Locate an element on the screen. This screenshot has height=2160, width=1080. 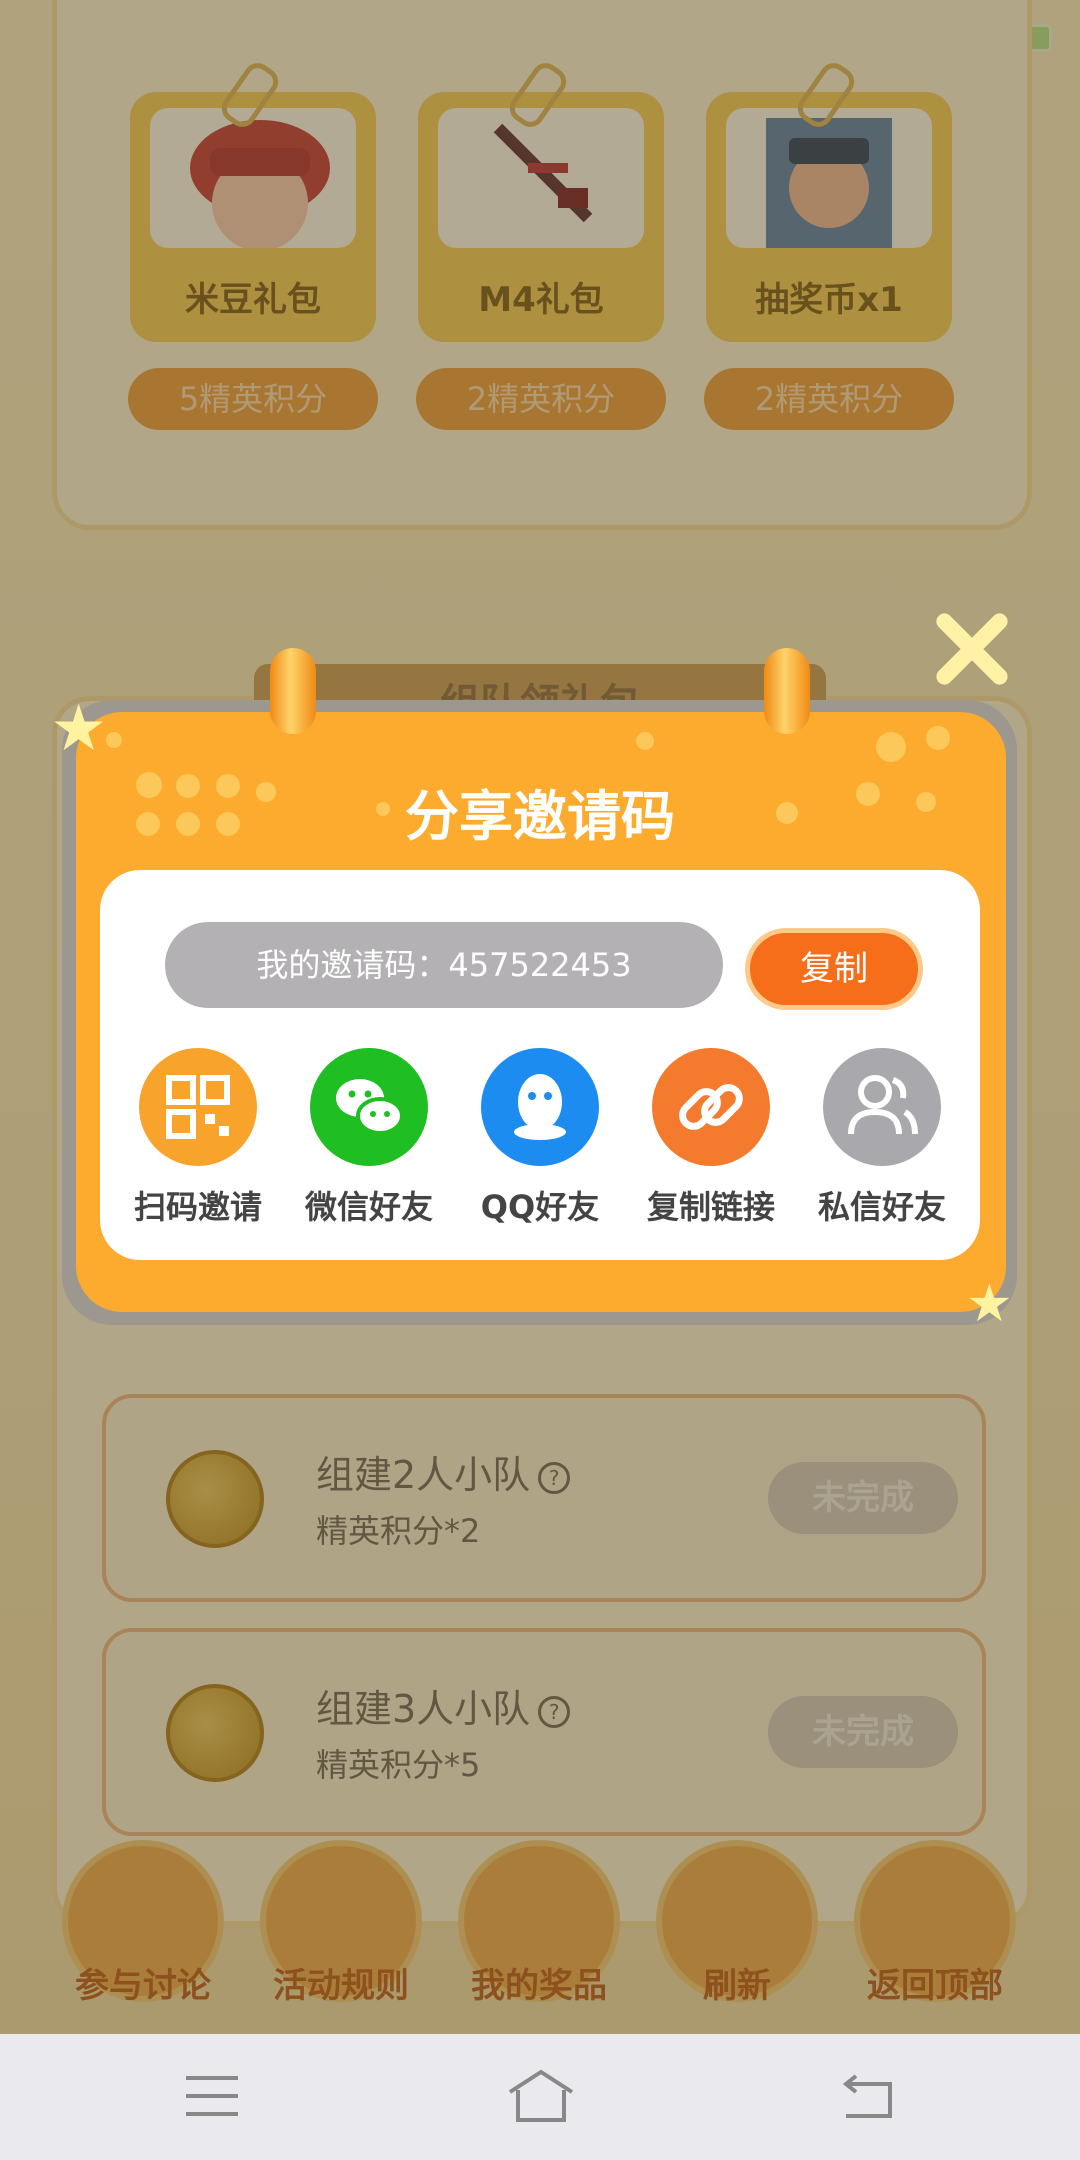
wechat-icon is located at coordinates (369, 1107).